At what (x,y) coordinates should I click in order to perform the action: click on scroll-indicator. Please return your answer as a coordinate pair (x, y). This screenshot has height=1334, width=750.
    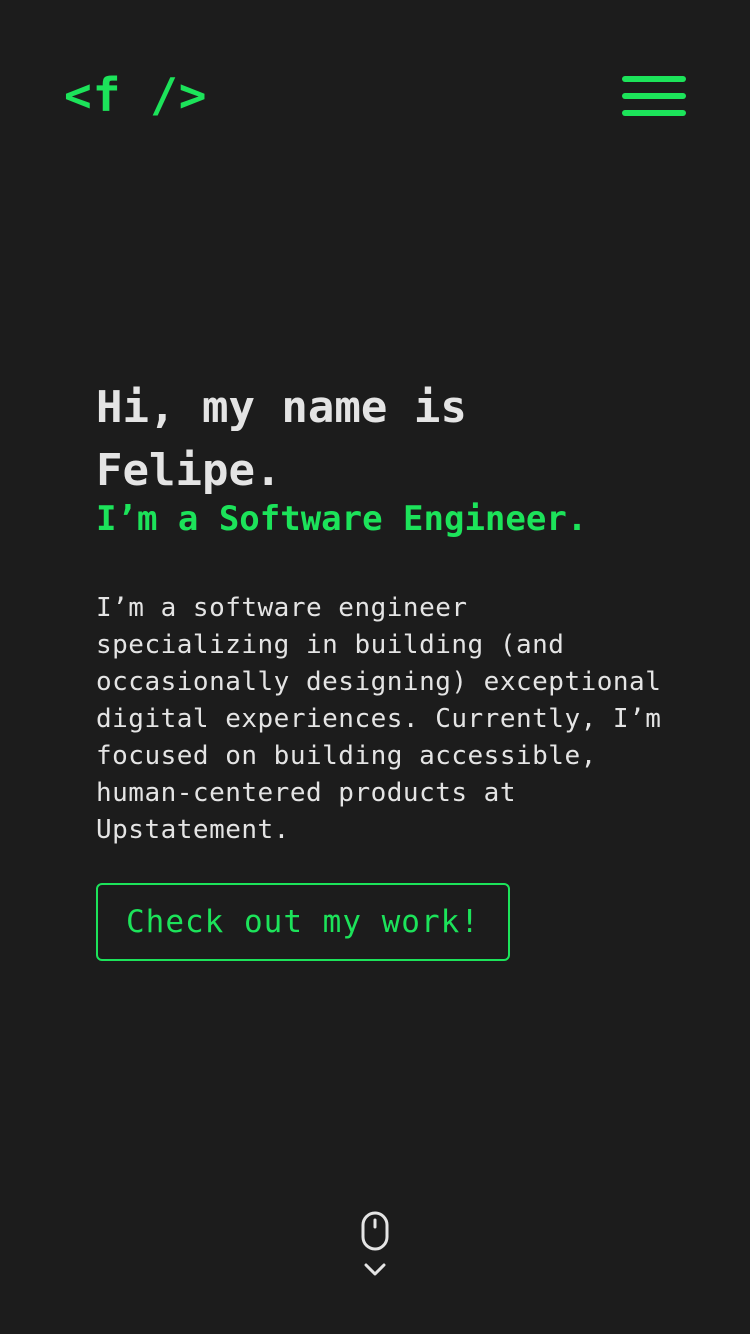
    Looking at the image, I should click on (375, 1246).